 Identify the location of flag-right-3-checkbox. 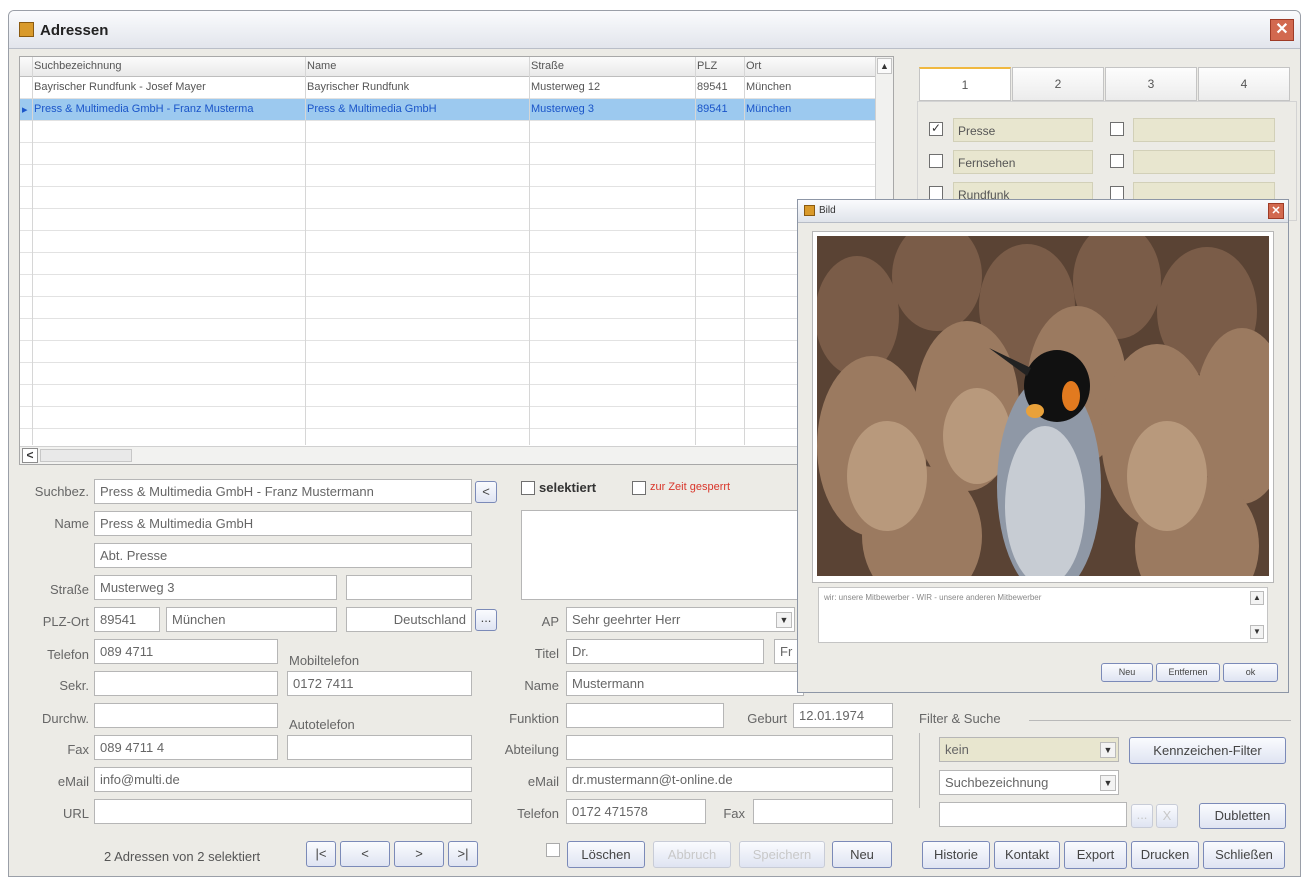
(1117, 193).